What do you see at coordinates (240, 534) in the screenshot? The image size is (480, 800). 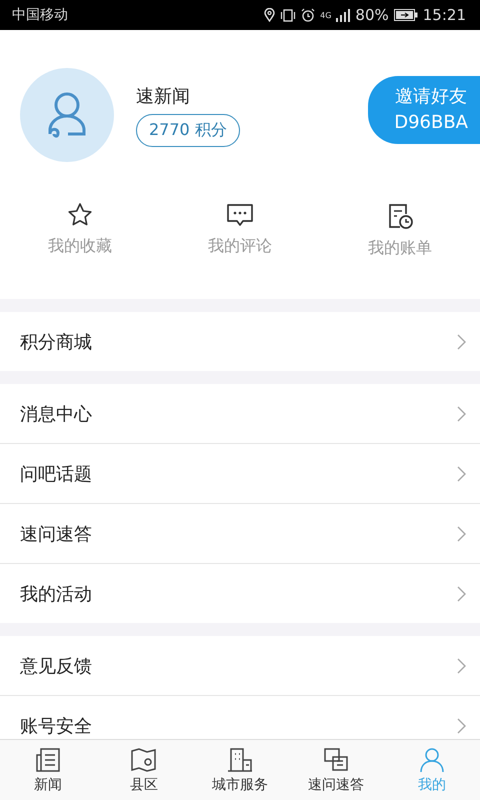 I see `menu-item: 速问速答` at bounding box center [240, 534].